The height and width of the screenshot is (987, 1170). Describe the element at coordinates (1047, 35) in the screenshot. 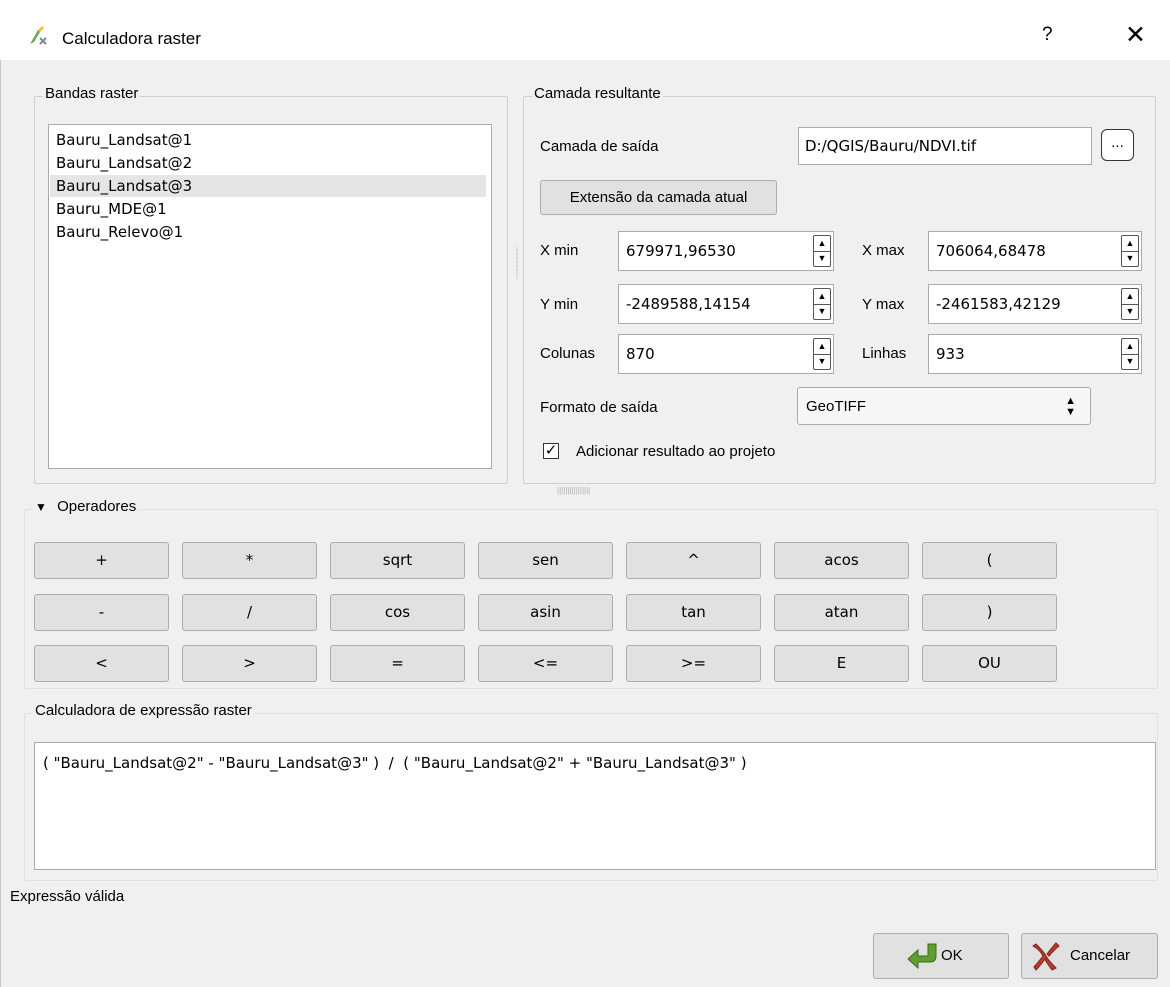

I see `help-button: ?` at that location.